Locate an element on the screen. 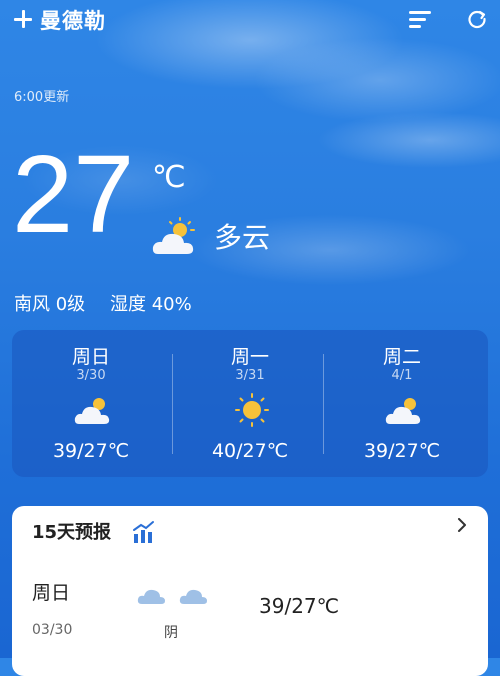  add-city-icon is located at coordinates (23, 19).